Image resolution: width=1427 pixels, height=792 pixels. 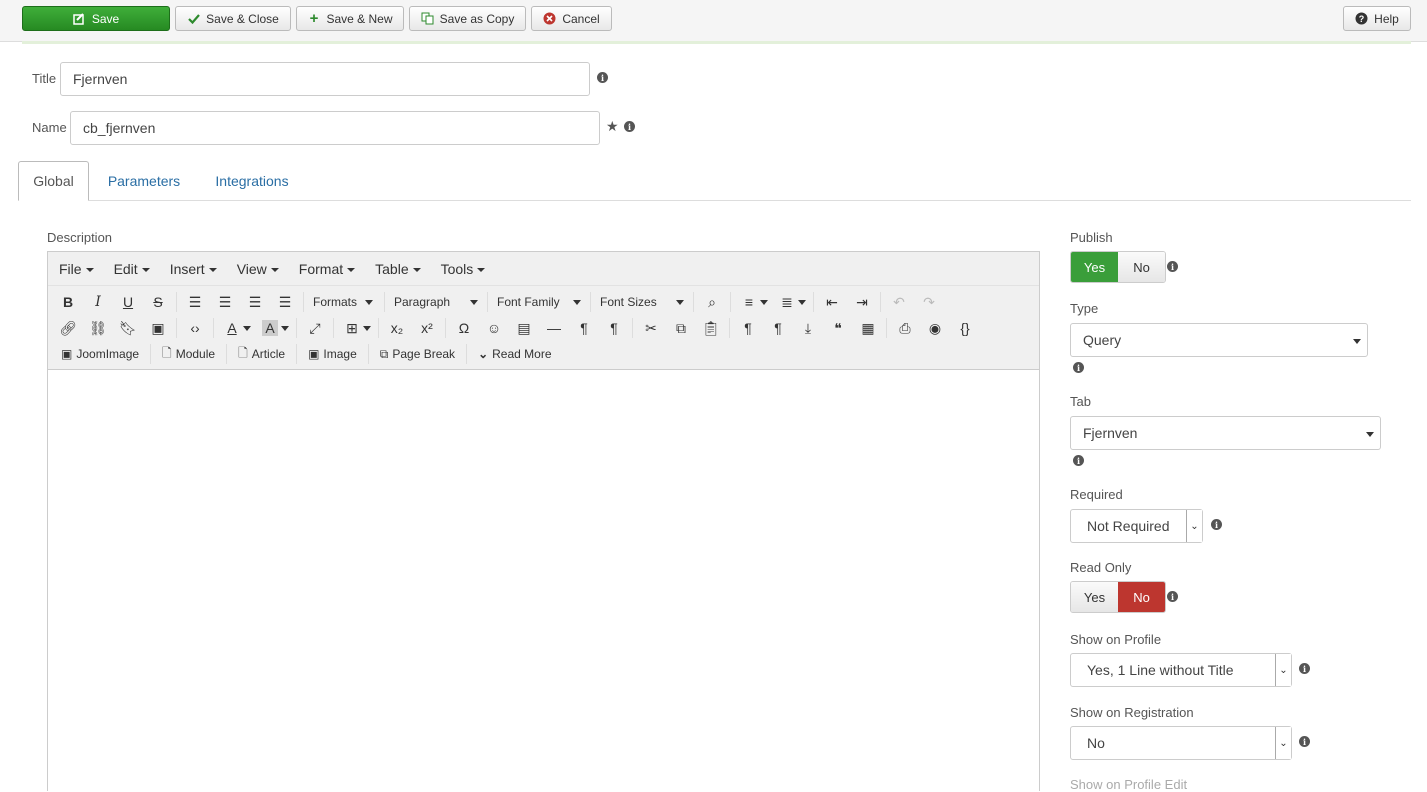 I want to click on read-more-button: ⌄ Read More, so click(x=514, y=354).